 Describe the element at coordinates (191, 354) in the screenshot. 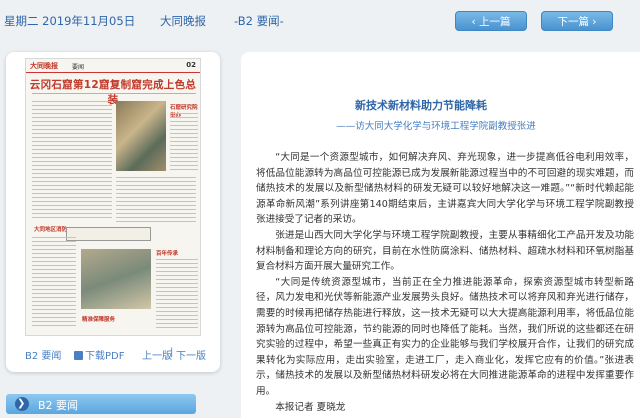

I see `next-page-link: 下一版` at that location.